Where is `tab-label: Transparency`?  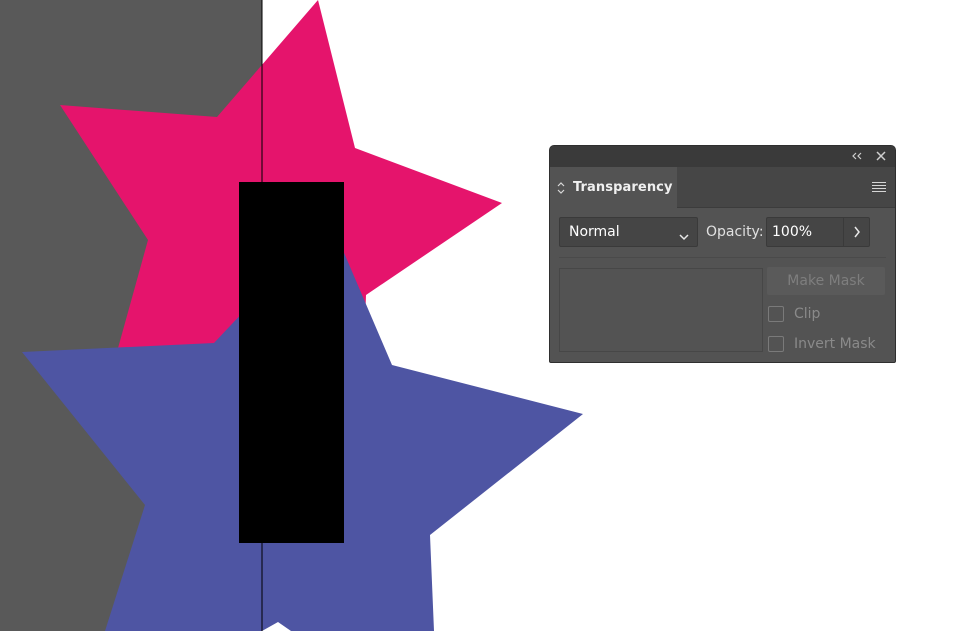
tab-label: Transparency is located at coordinates (623, 187).